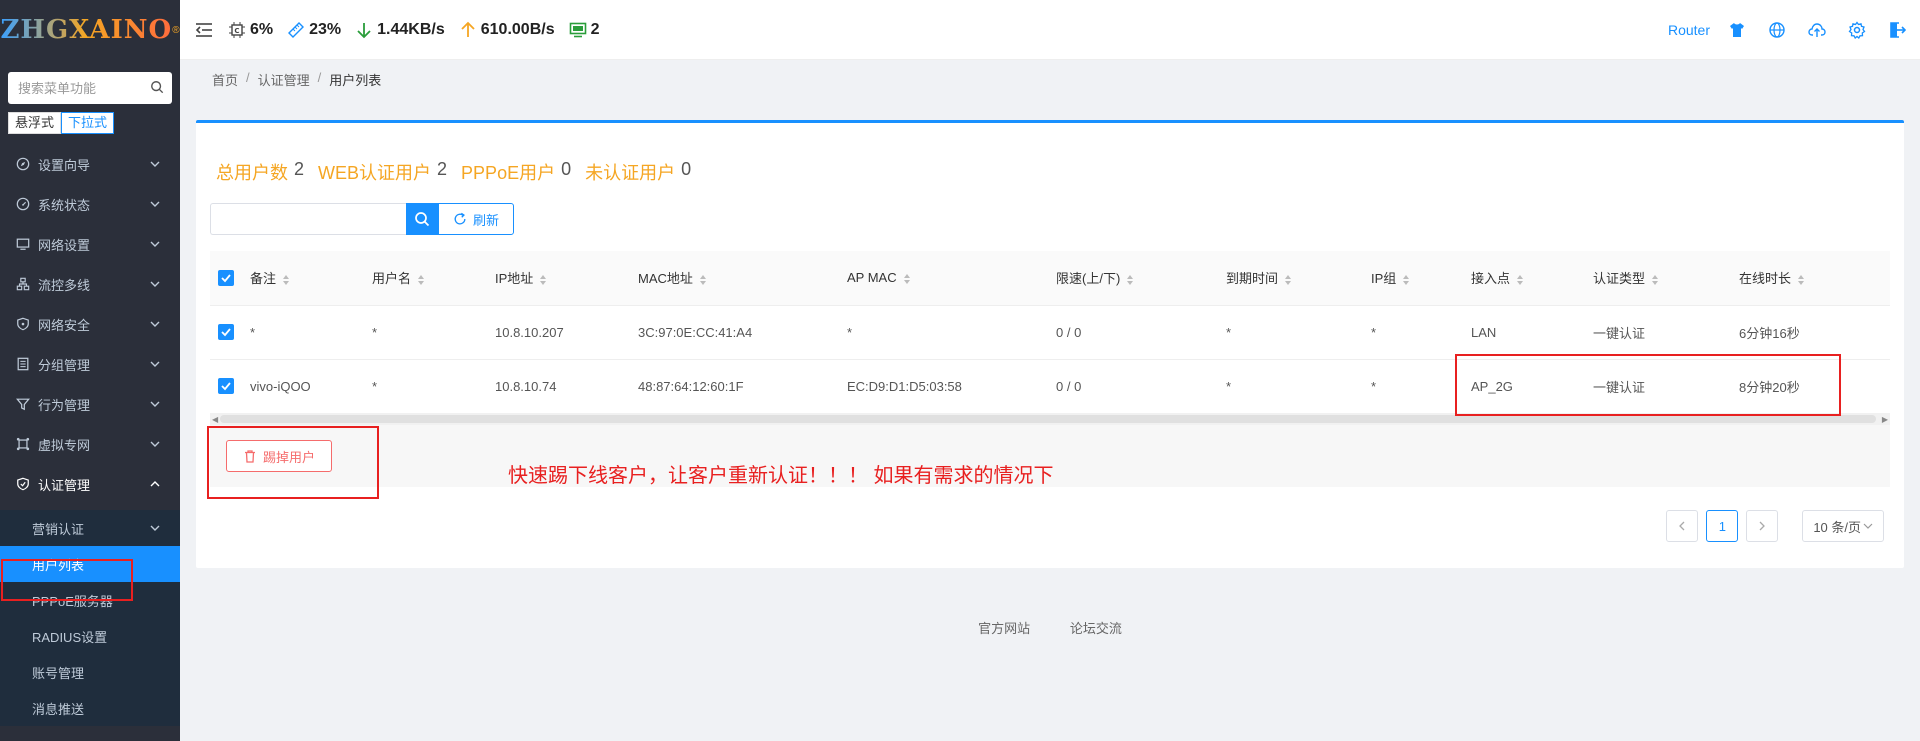  Describe the element at coordinates (64, 324) in the screenshot. I see `sidebar-item-label: 网络安全` at that location.